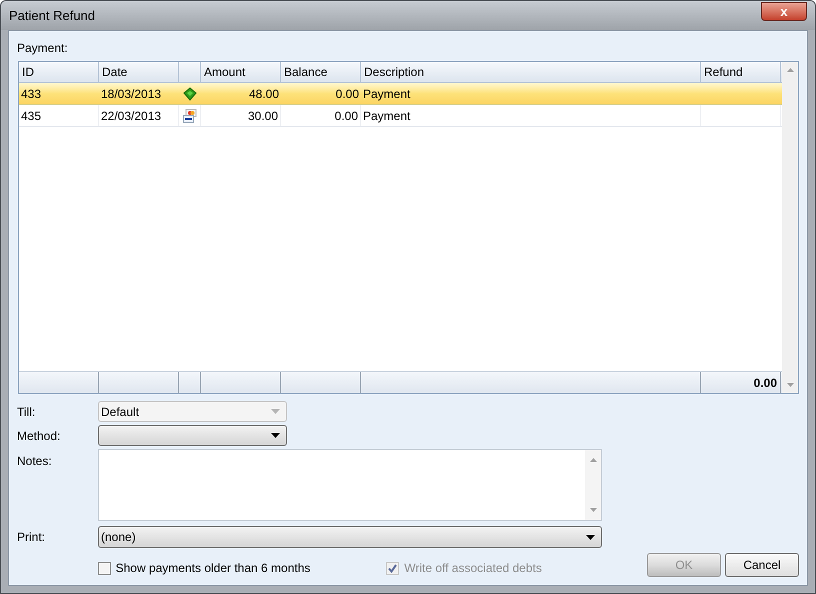 The height and width of the screenshot is (594, 816). I want to click on print-dropdown: (none), so click(350, 537).